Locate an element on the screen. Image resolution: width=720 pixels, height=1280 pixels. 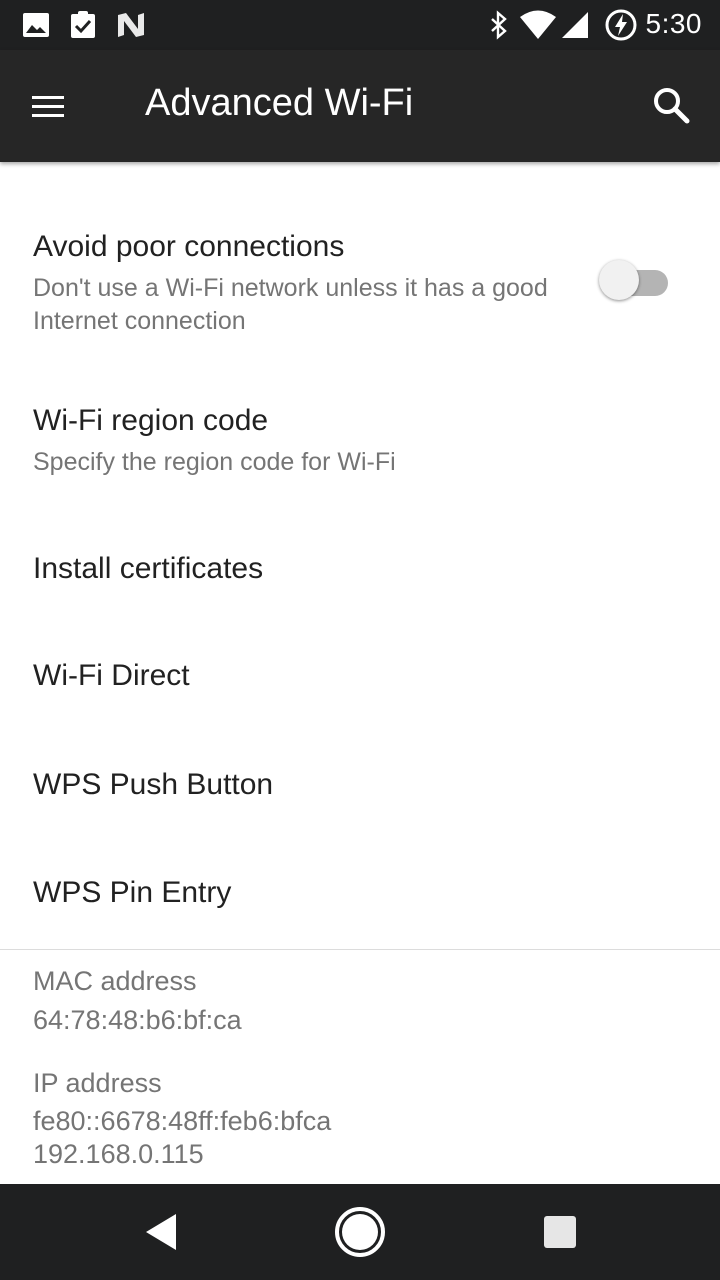
navigation-bar is located at coordinates (360, 1232).